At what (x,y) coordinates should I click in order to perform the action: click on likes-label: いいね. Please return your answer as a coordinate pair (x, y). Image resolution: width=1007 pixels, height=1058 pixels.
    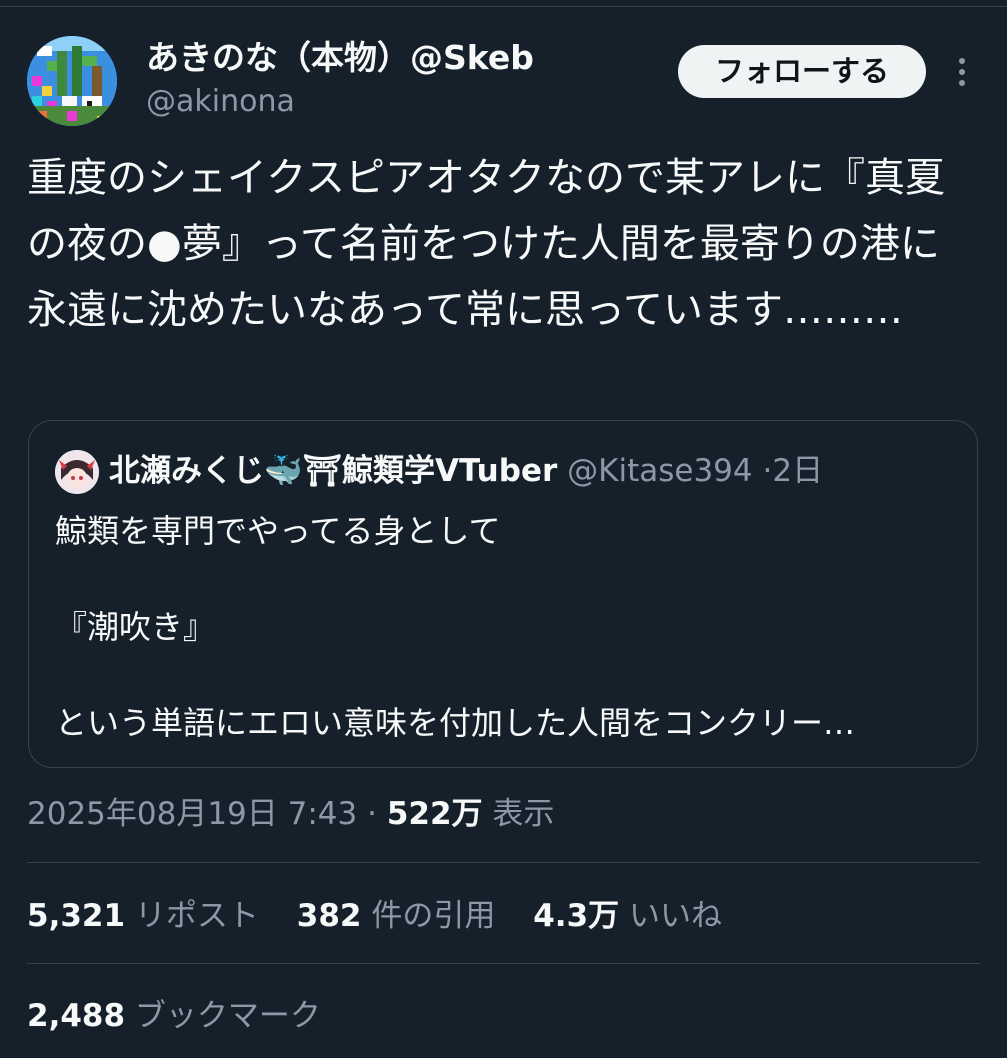
    Looking at the image, I should click on (675, 916).